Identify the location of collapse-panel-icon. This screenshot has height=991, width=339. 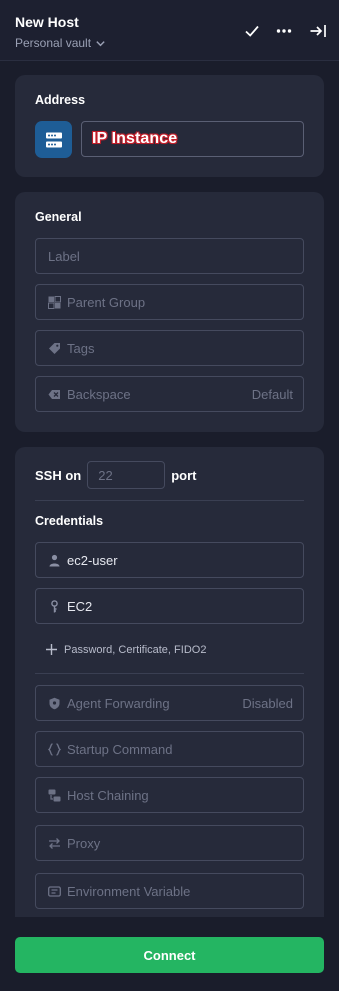
(318, 31).